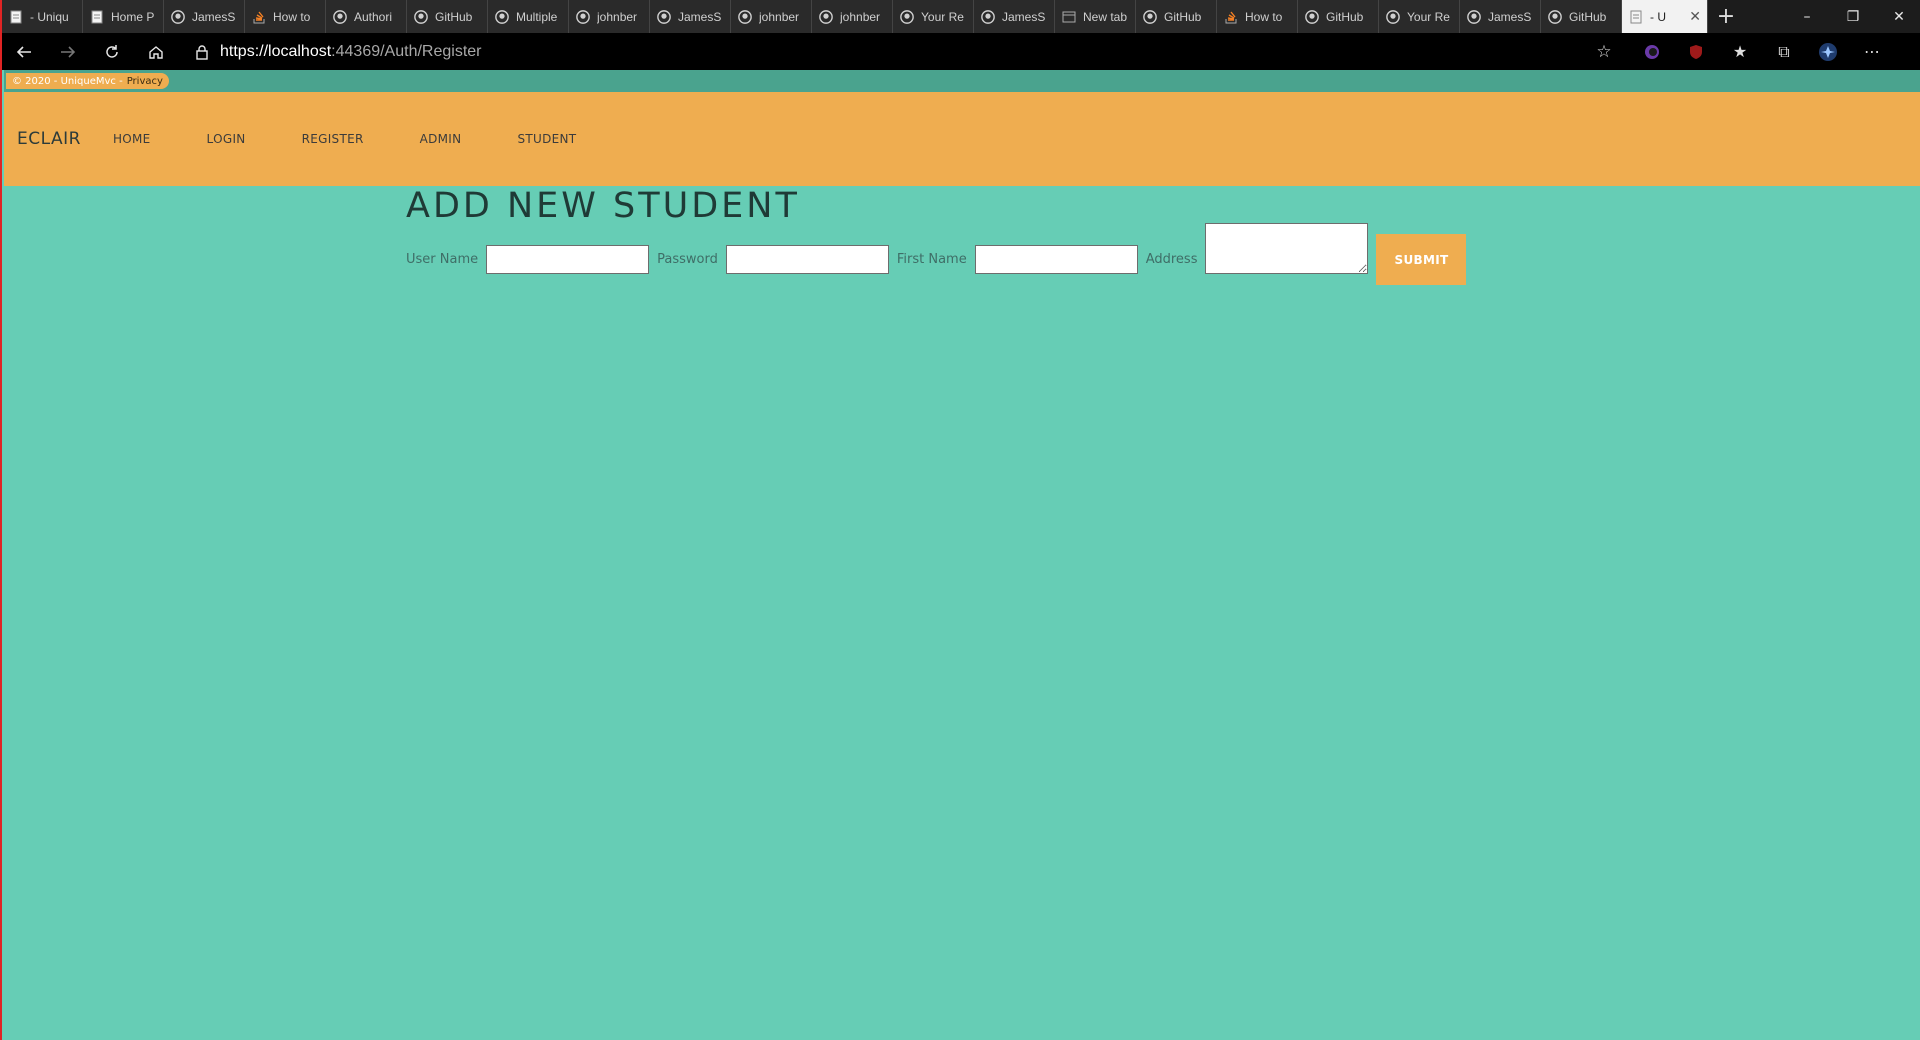 This screenshot has height=1040, width=1920. What do you see at coordinates (442, 259) in the screenshot?
I see `user-name-label: User Name` at bounding box center [442, 259].